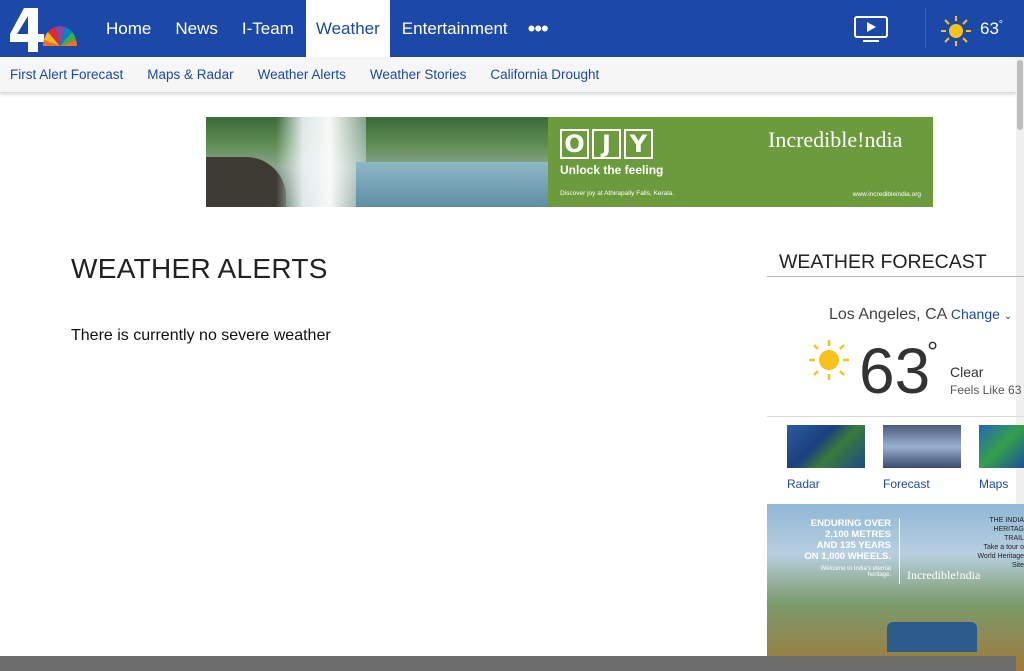  What do you see at coordinates (855, 572) in the screenshot?
I see `side-ad-welcome: Welcome to India's eternal heritage.` at bounding box center [855, 572].